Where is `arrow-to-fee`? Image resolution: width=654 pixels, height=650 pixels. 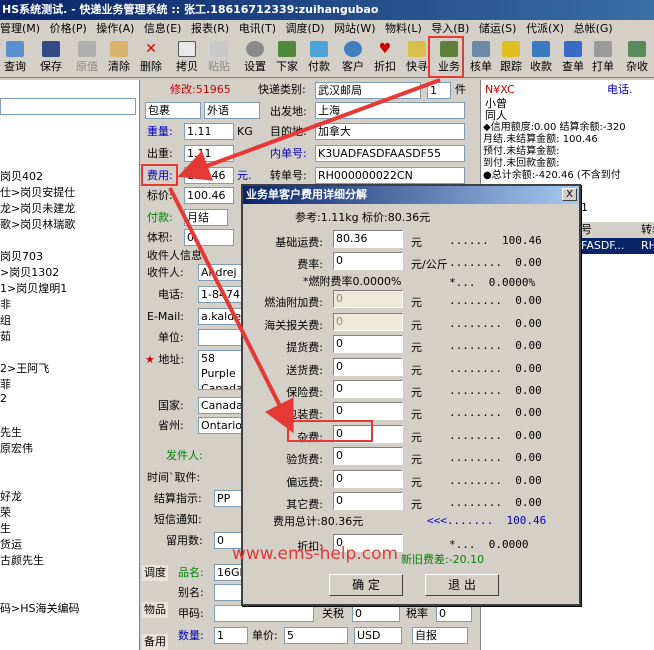 arrow-to-fee is located at coordinates (309, 129).